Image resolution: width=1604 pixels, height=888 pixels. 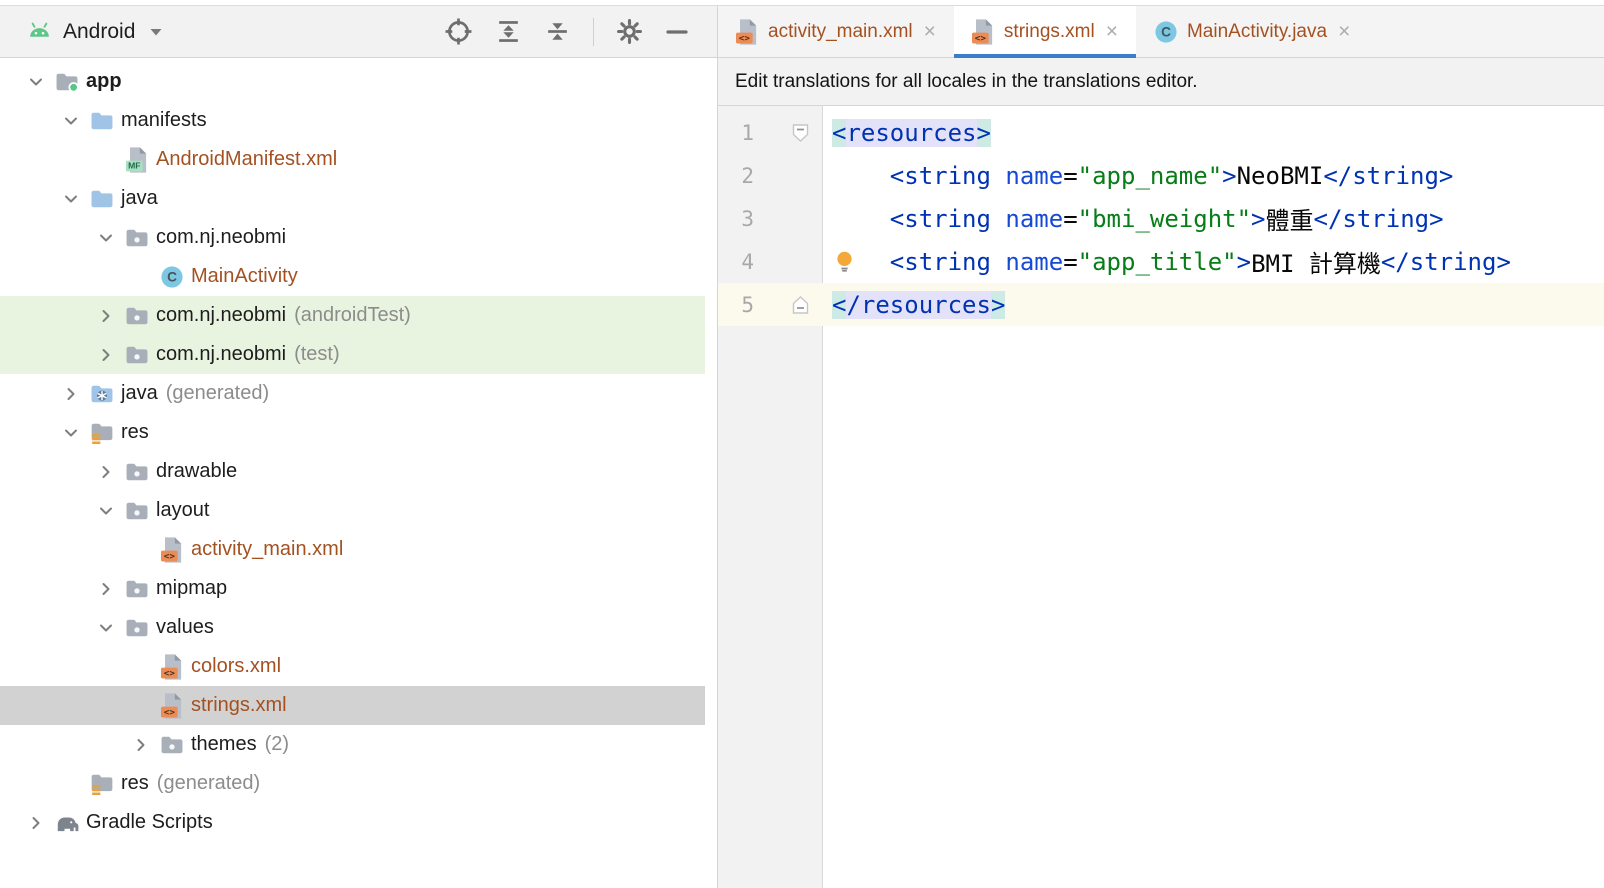 What do you see at coordinates (983, 32) in the screenshot?
I see `file-xml-icon: <>` at bounding box center [983, 32].